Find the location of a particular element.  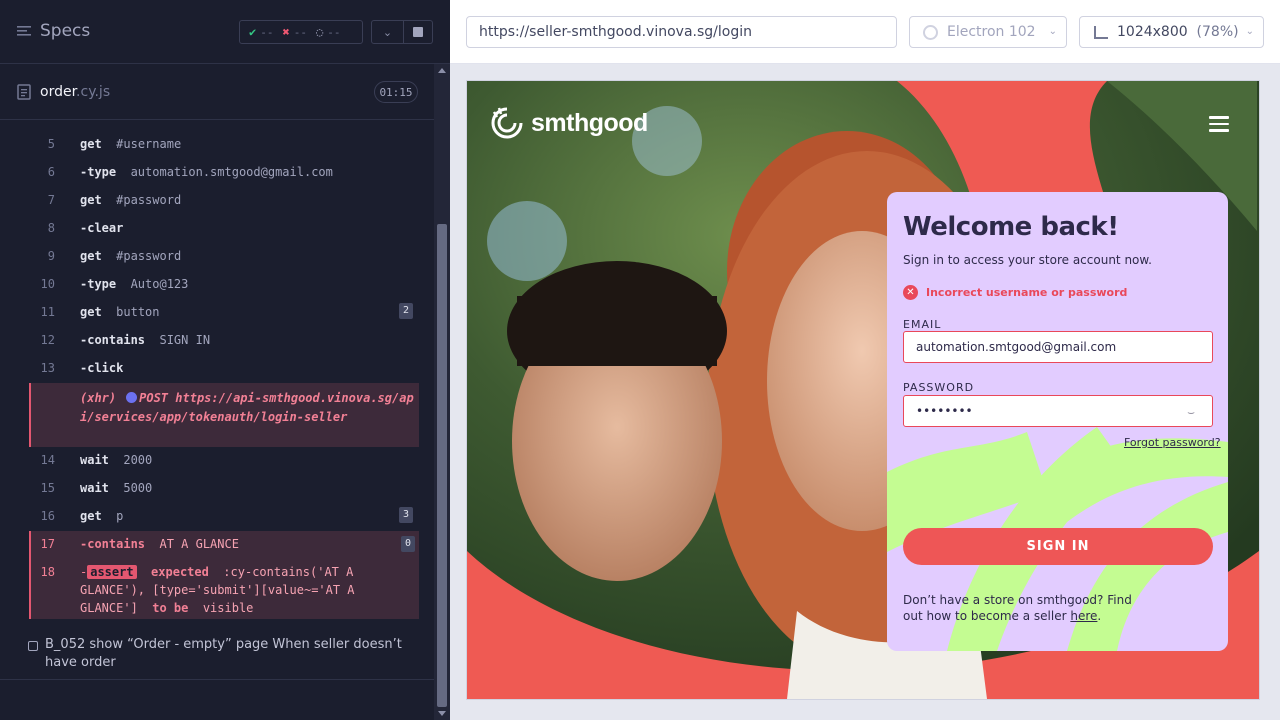

browser-name: Electron 102 is located at coordinates (991, 32).